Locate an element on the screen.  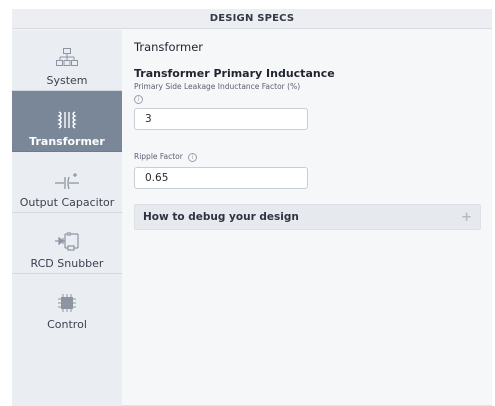
system-icon is located at coordinates (67, 54).